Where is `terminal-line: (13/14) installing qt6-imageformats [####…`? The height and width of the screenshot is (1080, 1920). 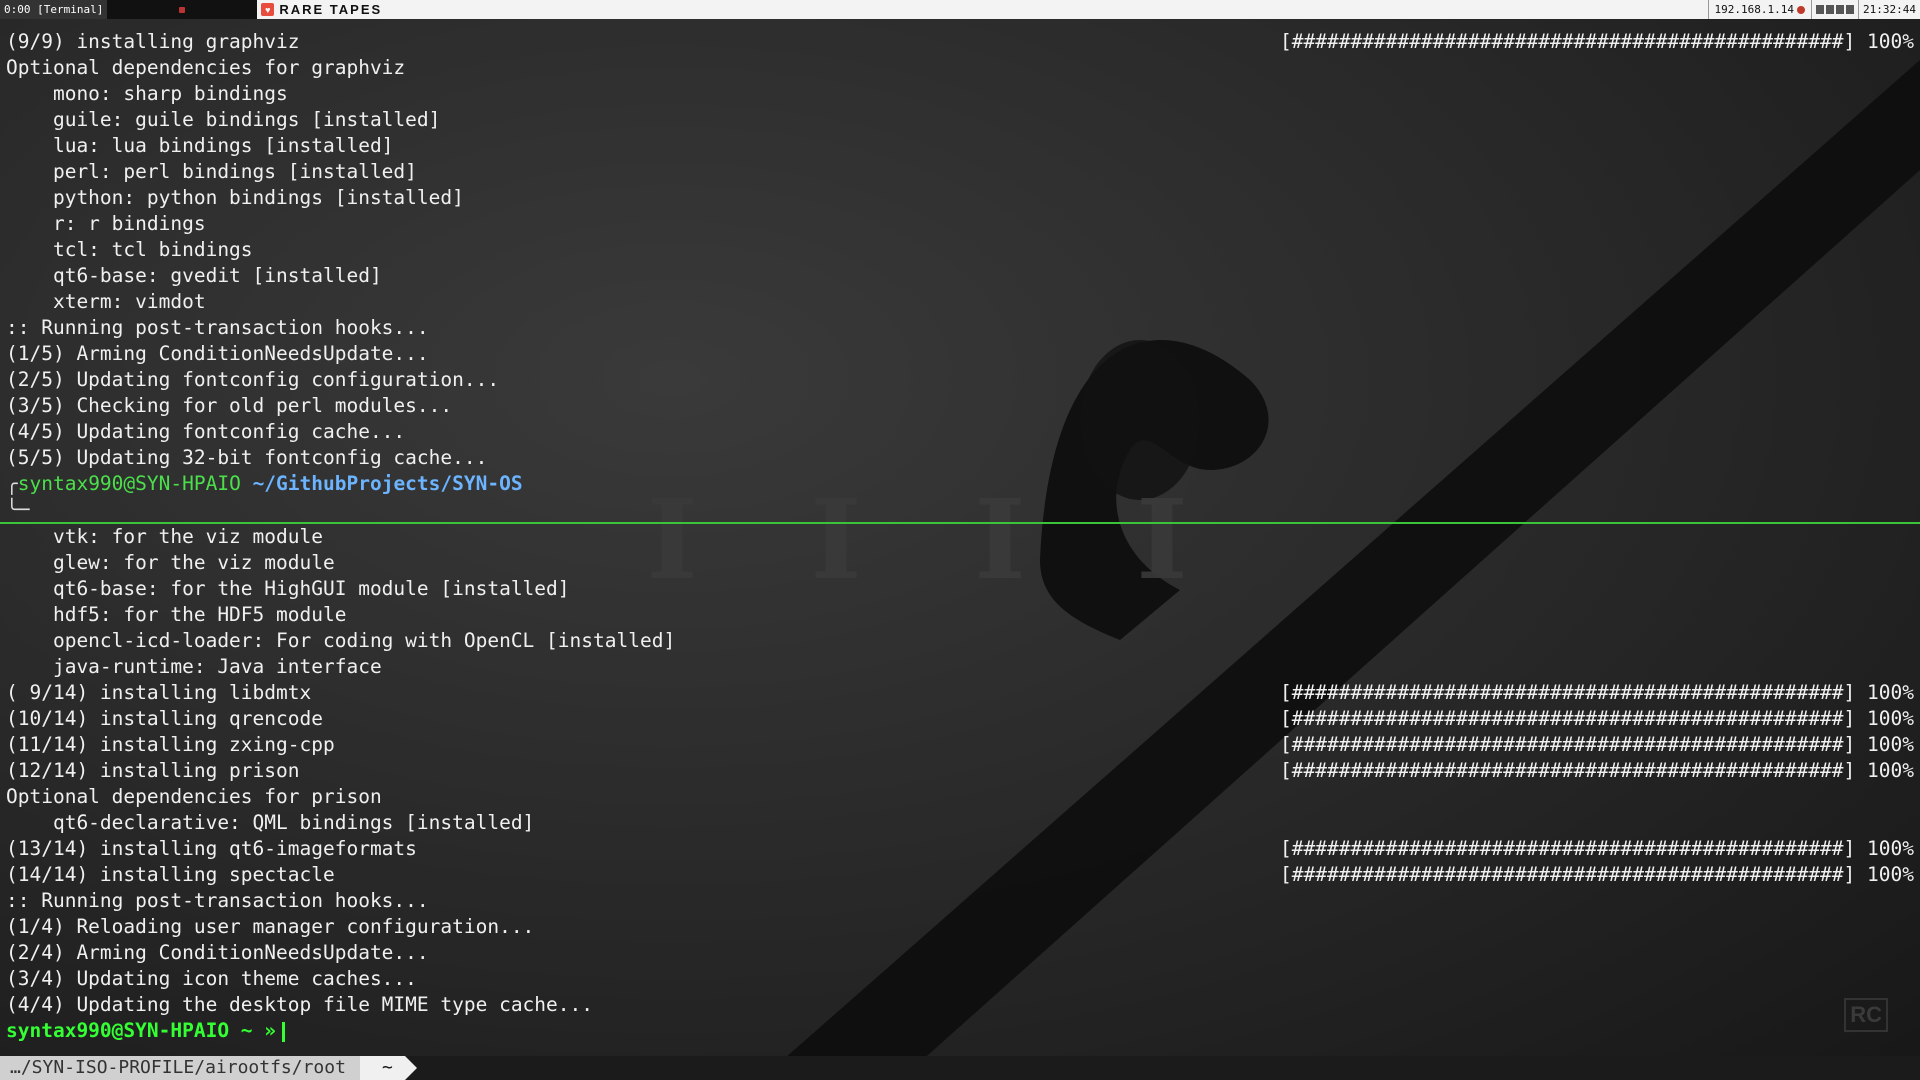 terminal-line: (13/14) installing qt6-imageformats [####… is located at coordinates (960, 849).